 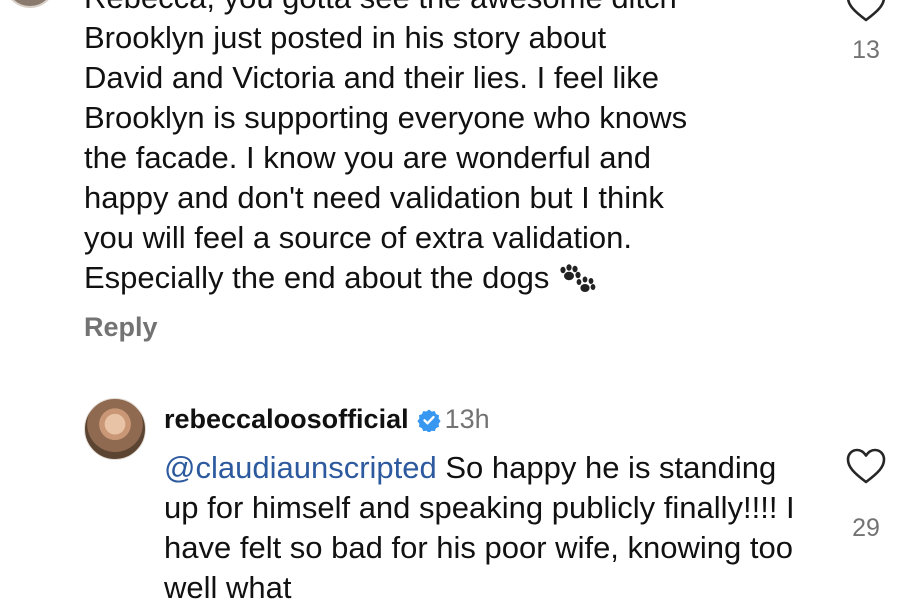 I want to click on reply-button: Reply, so click(x=121, y=327).